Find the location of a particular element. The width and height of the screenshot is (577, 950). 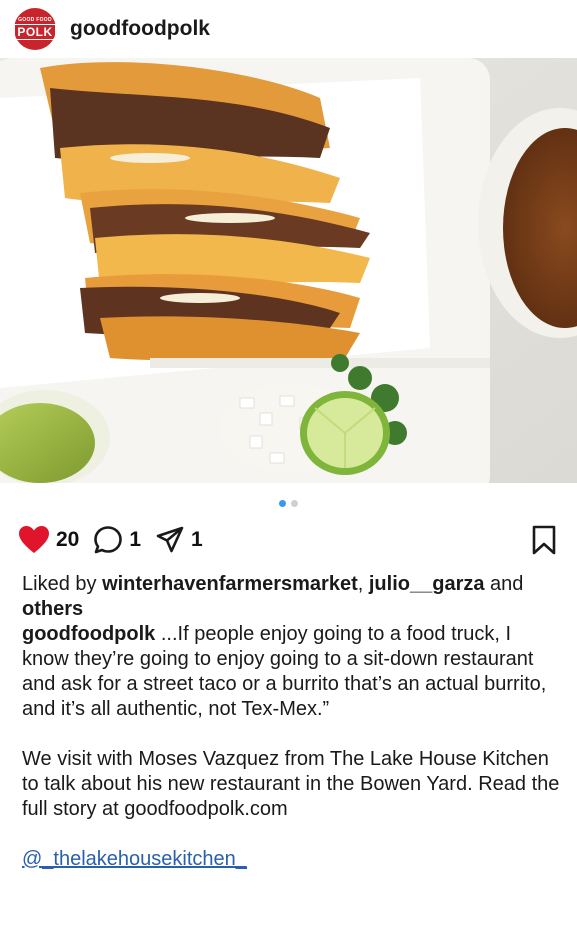

liker-link: winterhavenfarmersmarket is located at coordinates (230, 584).